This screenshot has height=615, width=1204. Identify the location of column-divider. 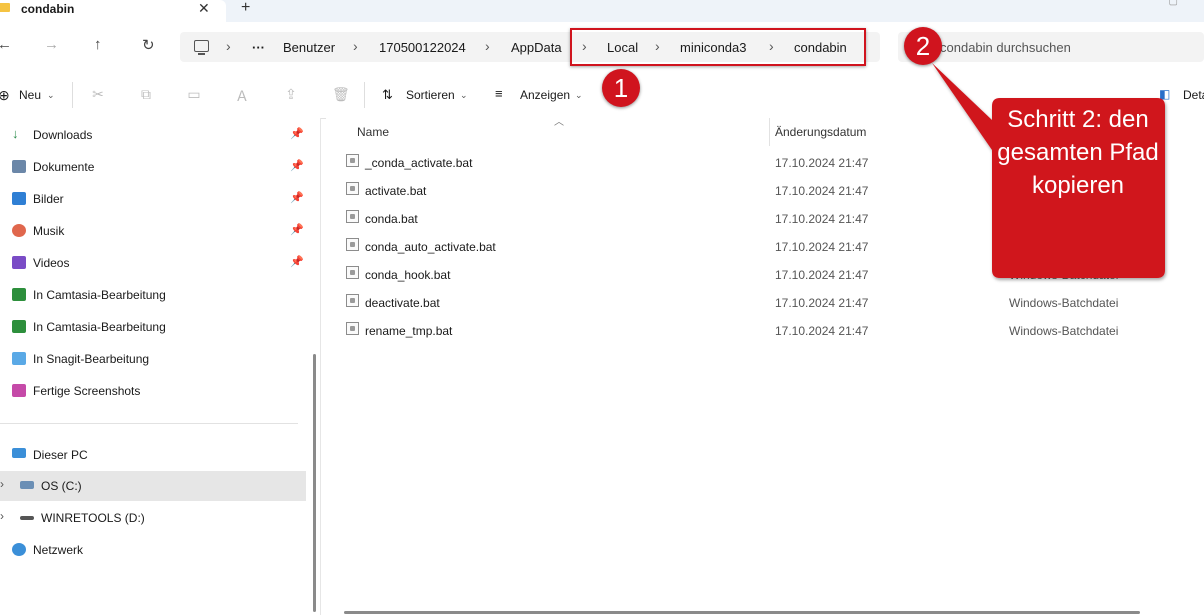
(769, 132).